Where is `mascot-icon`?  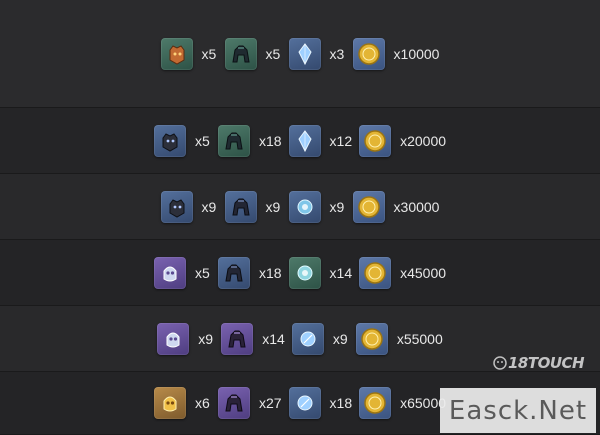
mascot-icon is located at coordinates (500, 363).